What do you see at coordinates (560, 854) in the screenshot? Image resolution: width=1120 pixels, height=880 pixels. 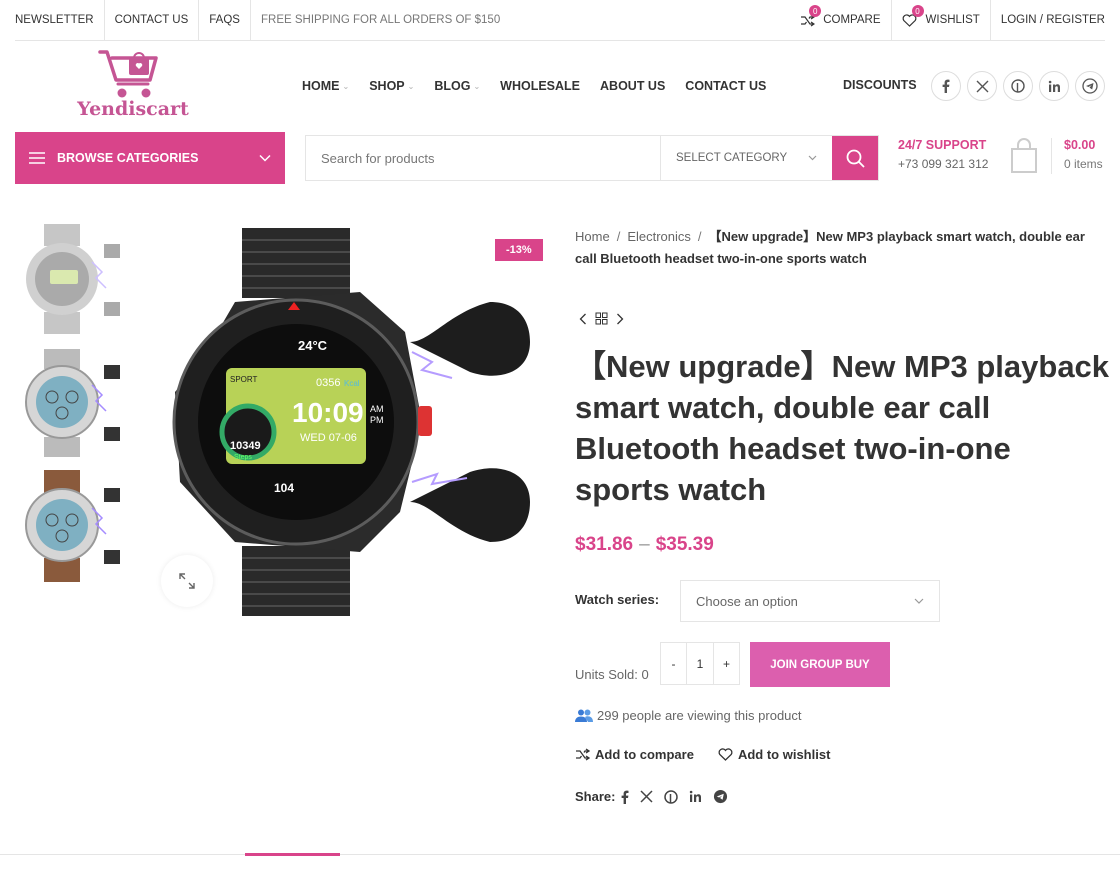 I see `tabs-divider` at bounding box center [560, 854].